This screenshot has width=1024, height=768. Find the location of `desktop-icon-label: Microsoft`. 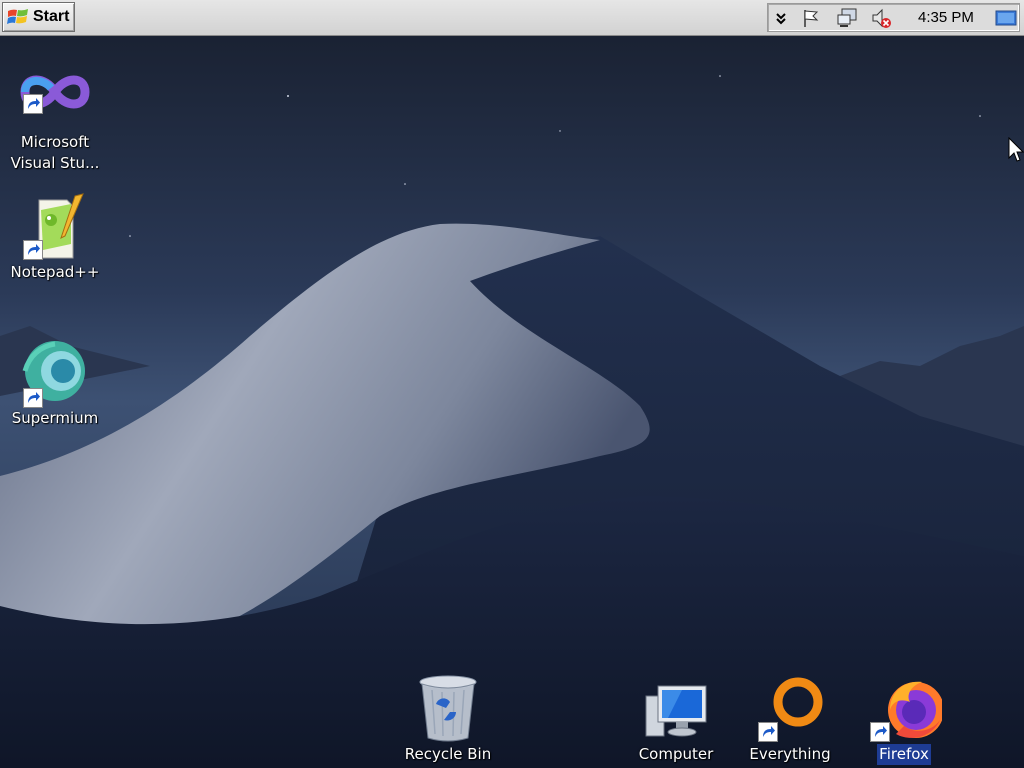

desktop-icon-label: Microsoft is located at coordinates (55, 142).